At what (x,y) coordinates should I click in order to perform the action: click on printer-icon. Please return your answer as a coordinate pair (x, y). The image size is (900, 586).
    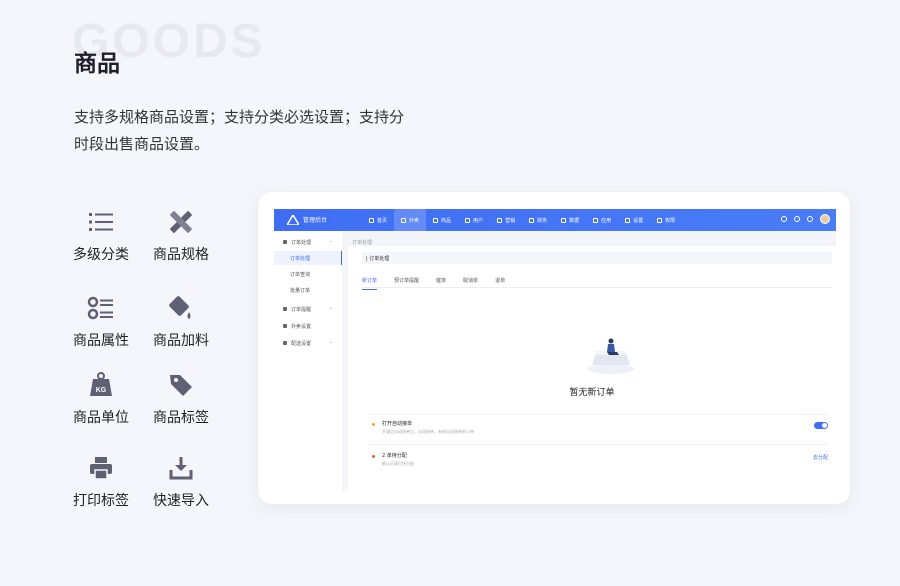
    Looking at the image, I should click on (101, 468).